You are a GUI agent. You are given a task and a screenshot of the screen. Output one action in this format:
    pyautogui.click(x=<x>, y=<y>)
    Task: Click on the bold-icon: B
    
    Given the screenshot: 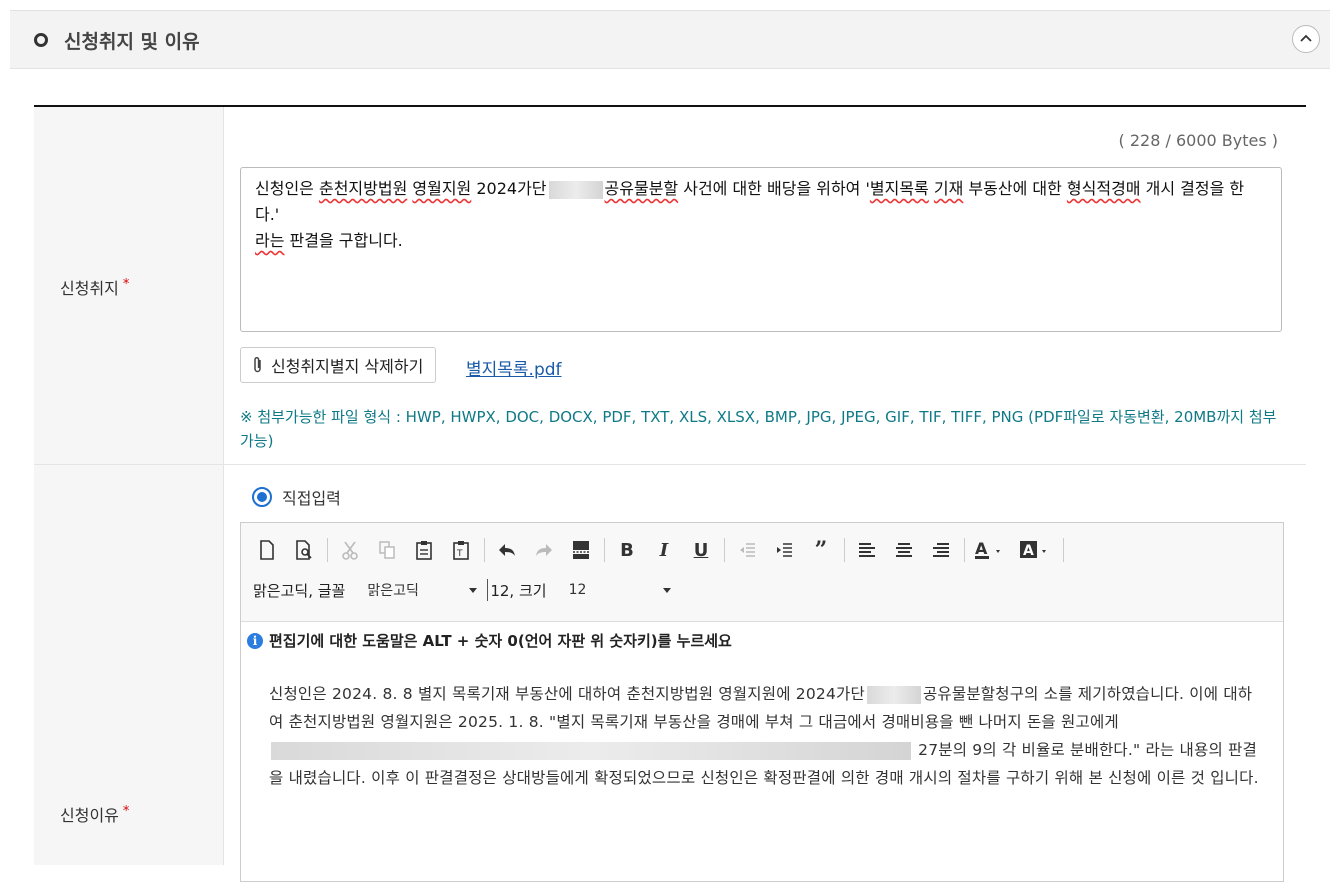 What is the action you would take?
    pyautogui.click(x=627, y=550)
    